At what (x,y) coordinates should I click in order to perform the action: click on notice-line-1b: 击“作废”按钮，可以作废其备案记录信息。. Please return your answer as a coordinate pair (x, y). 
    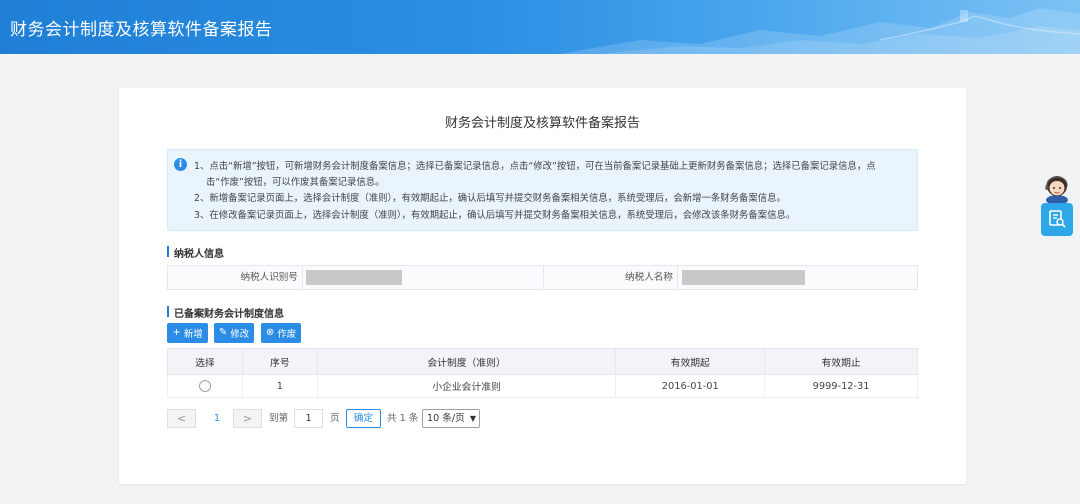
    Looking at the image, I should click on (295, 182).